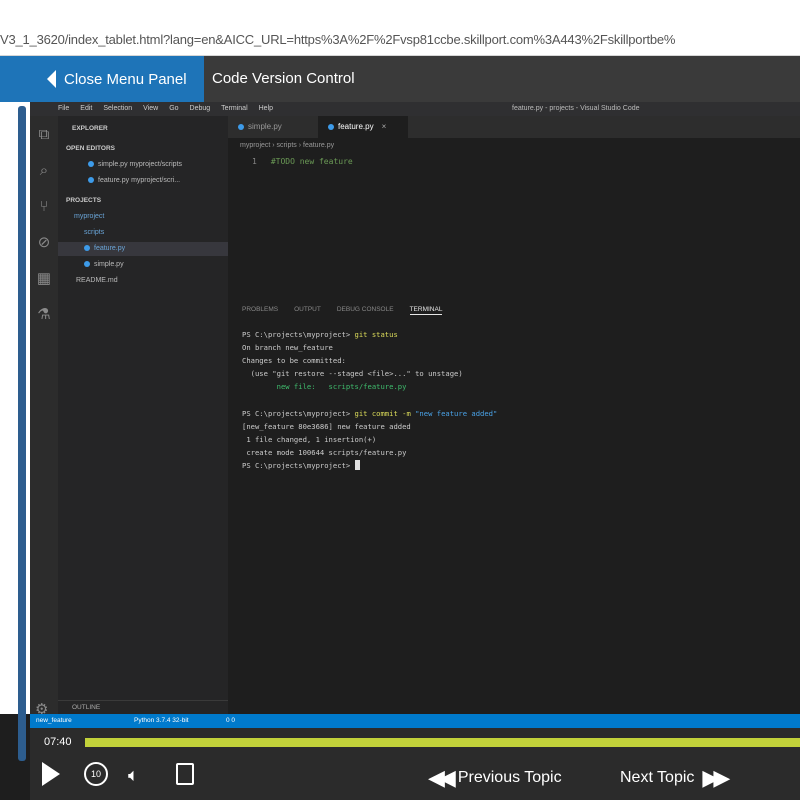  Describe the element at coordinates (143, 165) in the screenshot. I see `open-editor-item: simple.py myproject/scripts` at that location.